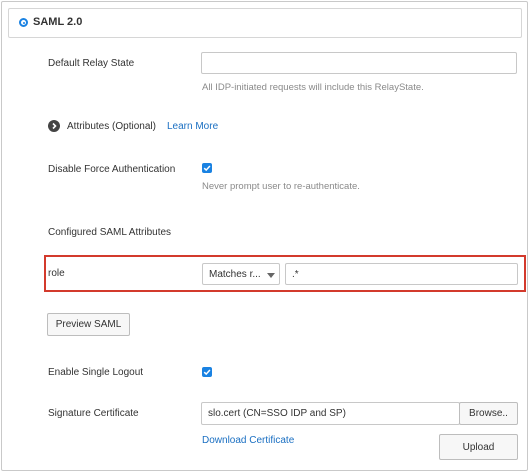  I want to click on upload-button: Upload, so click(478, 447).